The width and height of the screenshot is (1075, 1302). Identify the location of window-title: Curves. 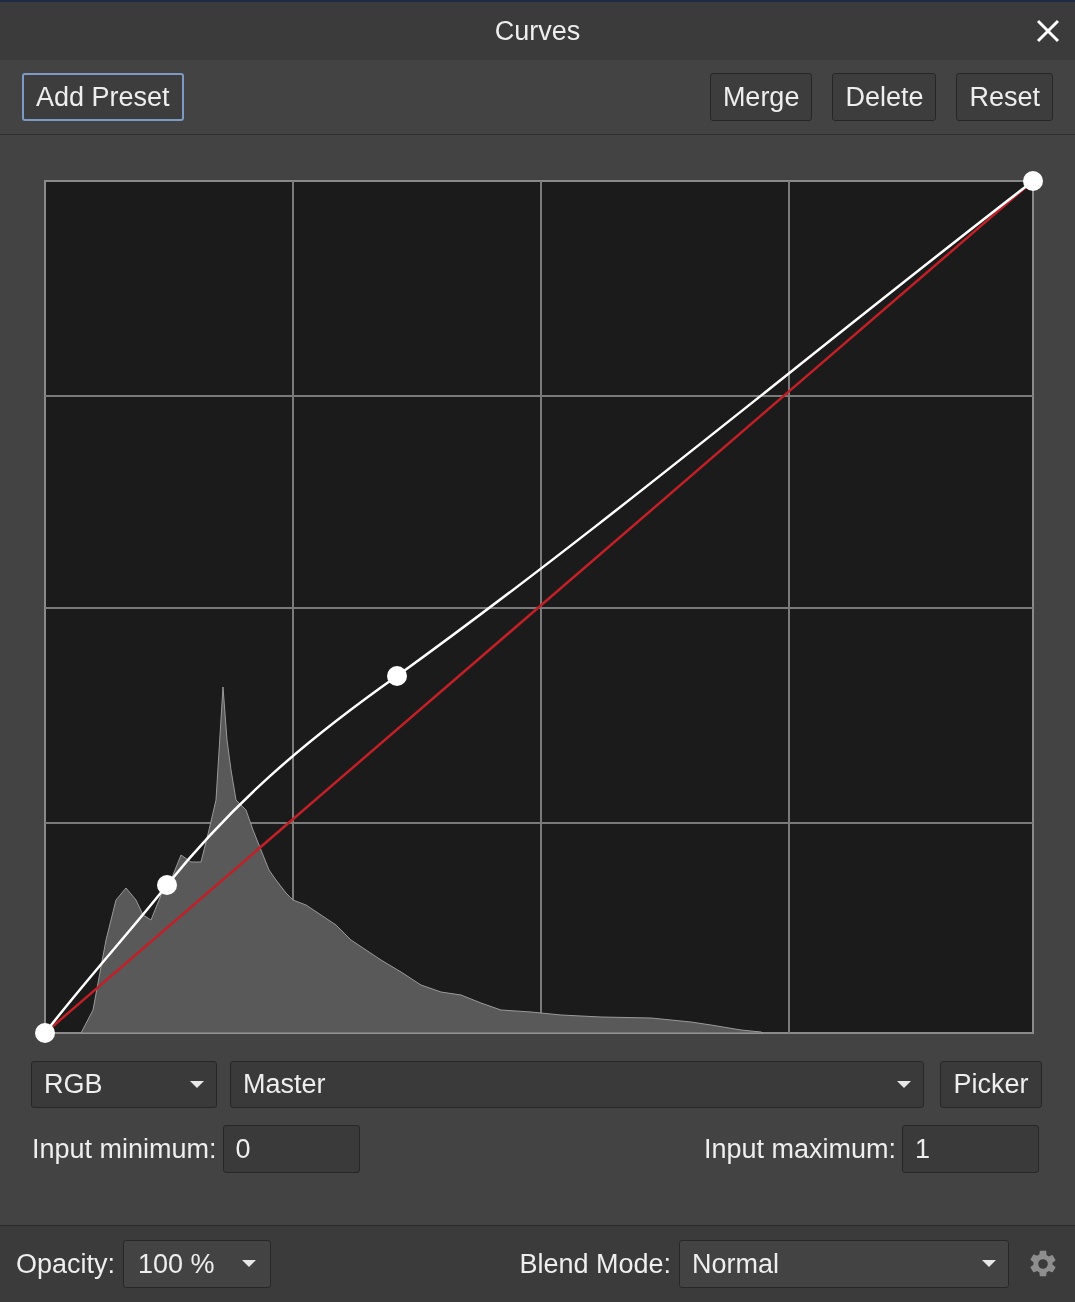
(537, 31).